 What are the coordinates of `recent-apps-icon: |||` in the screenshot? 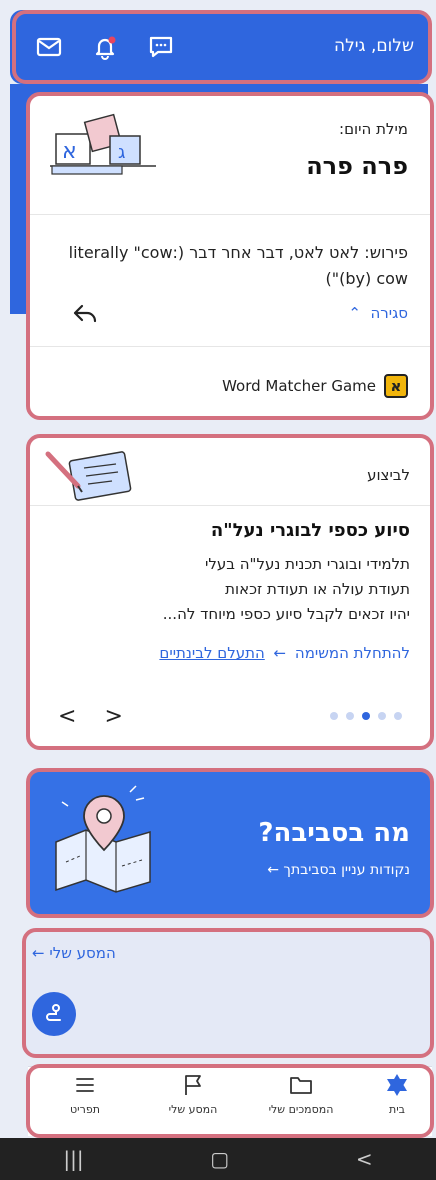 It's located at (73, 1159).